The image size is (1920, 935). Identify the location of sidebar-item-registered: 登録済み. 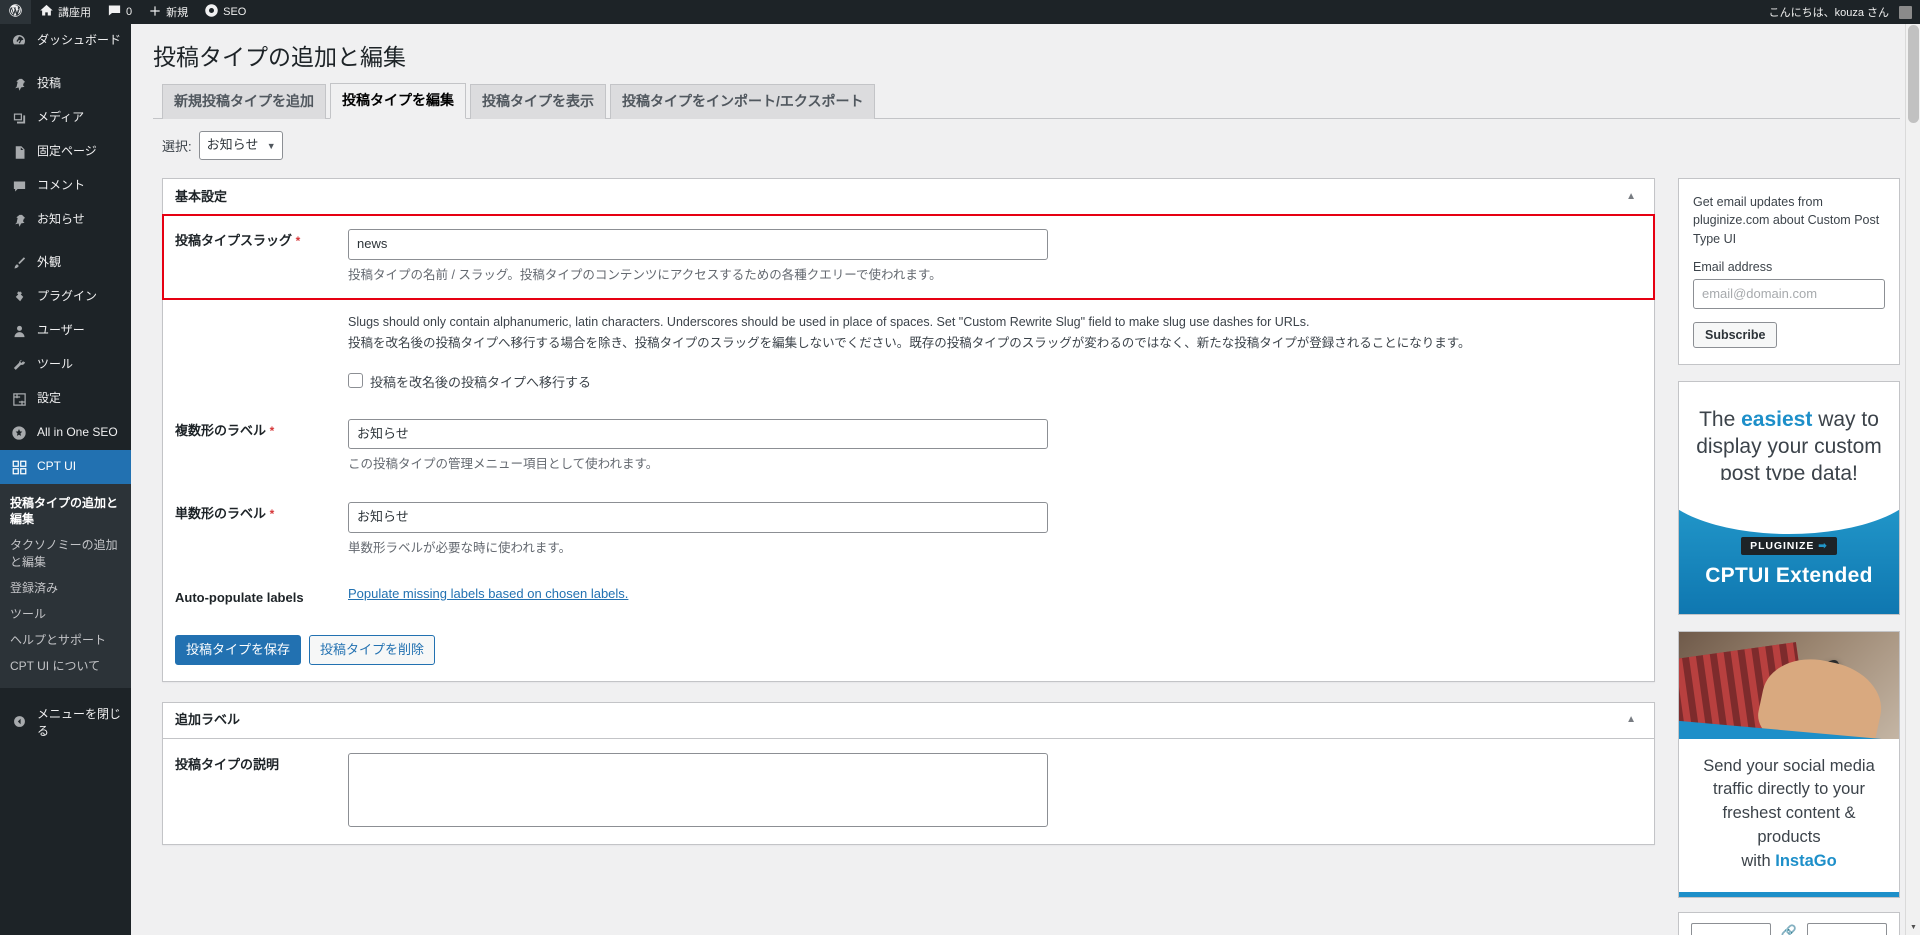
(65, 588).